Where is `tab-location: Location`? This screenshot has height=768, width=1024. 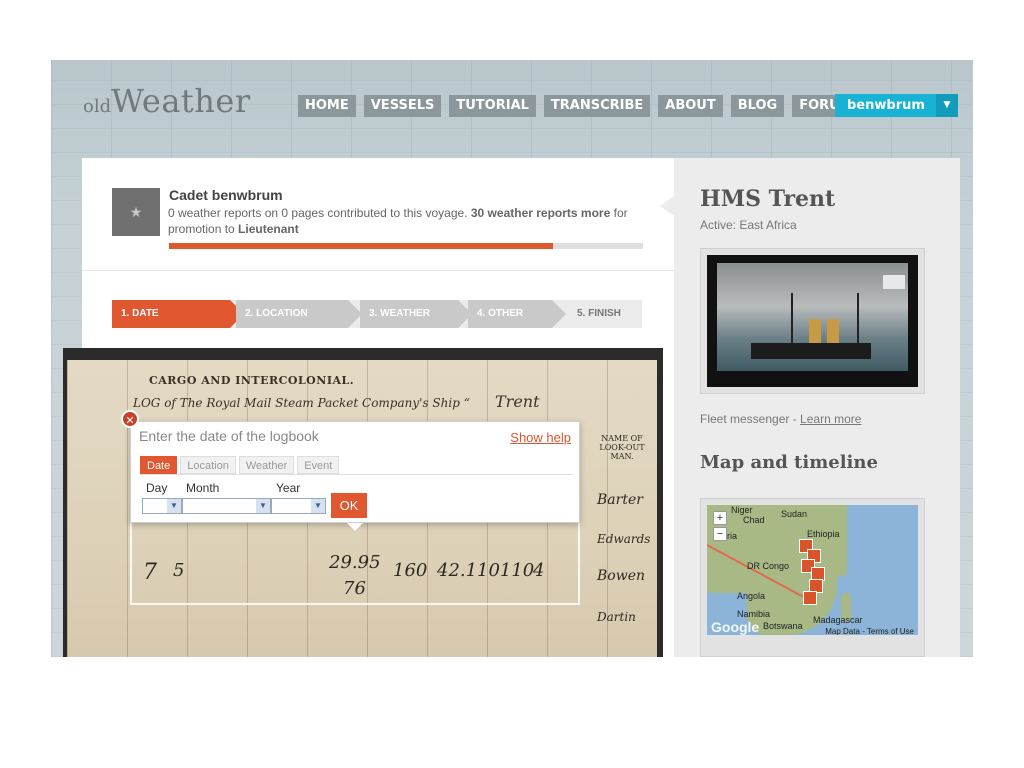
tab-location: Location is located at coordinates (208, 465).